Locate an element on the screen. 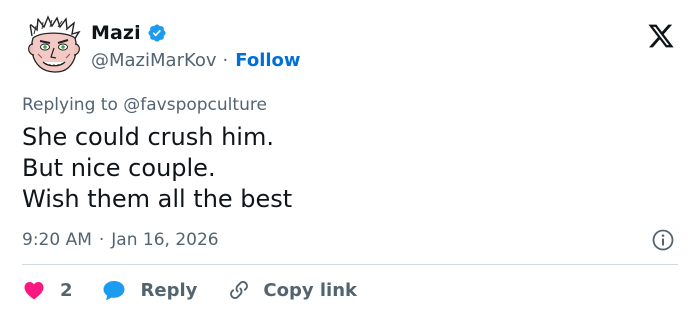  tweet-date: Jan 16, 2026 is located at coordinates (165, 240).